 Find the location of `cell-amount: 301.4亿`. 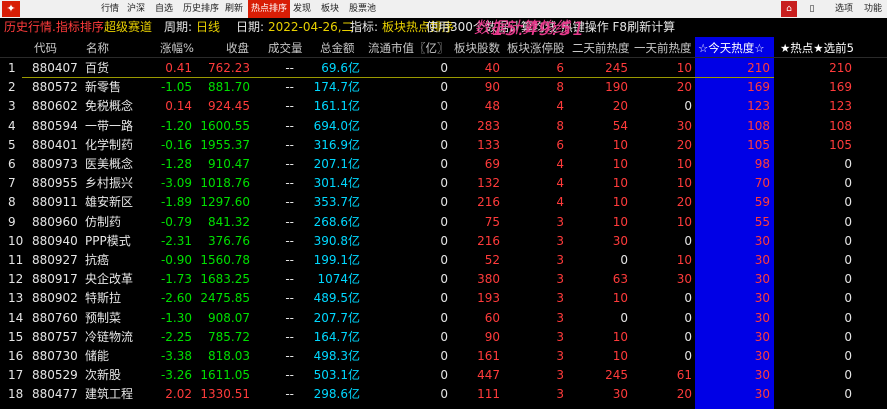

cell-amount: 301.4亿 is located at coordinates (336, 183).